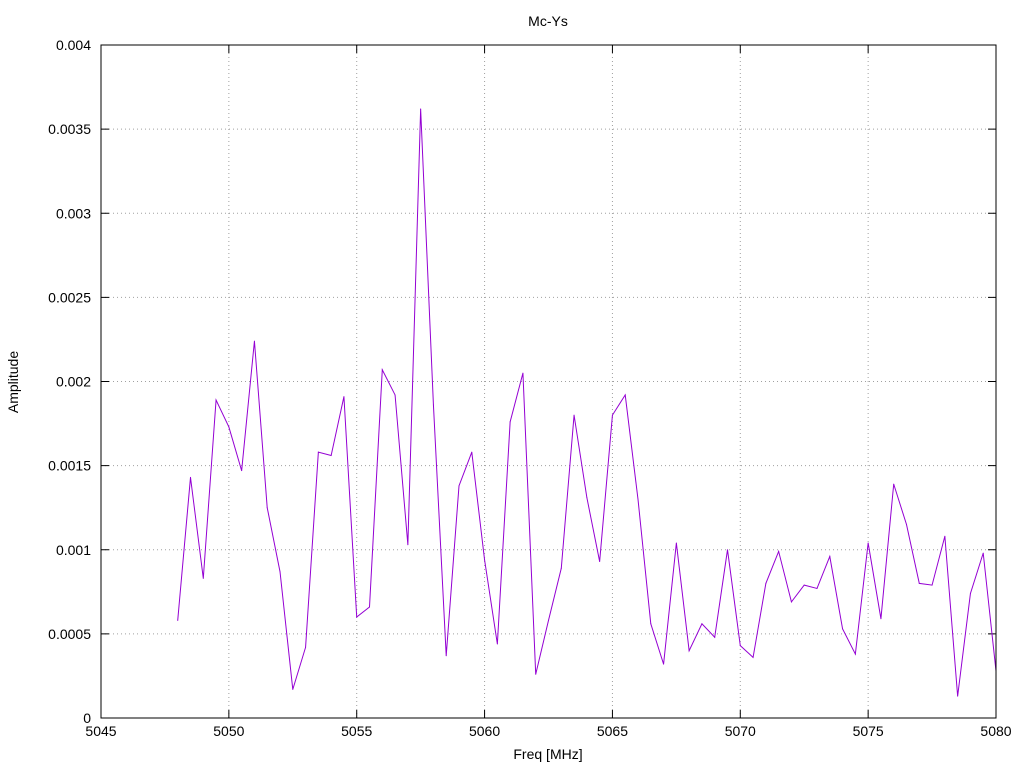 The image size is (1024, 768). Describe the element at coordinates (73, 382) in the screenshot. I see `y-tick-label: 0.002` at that location.